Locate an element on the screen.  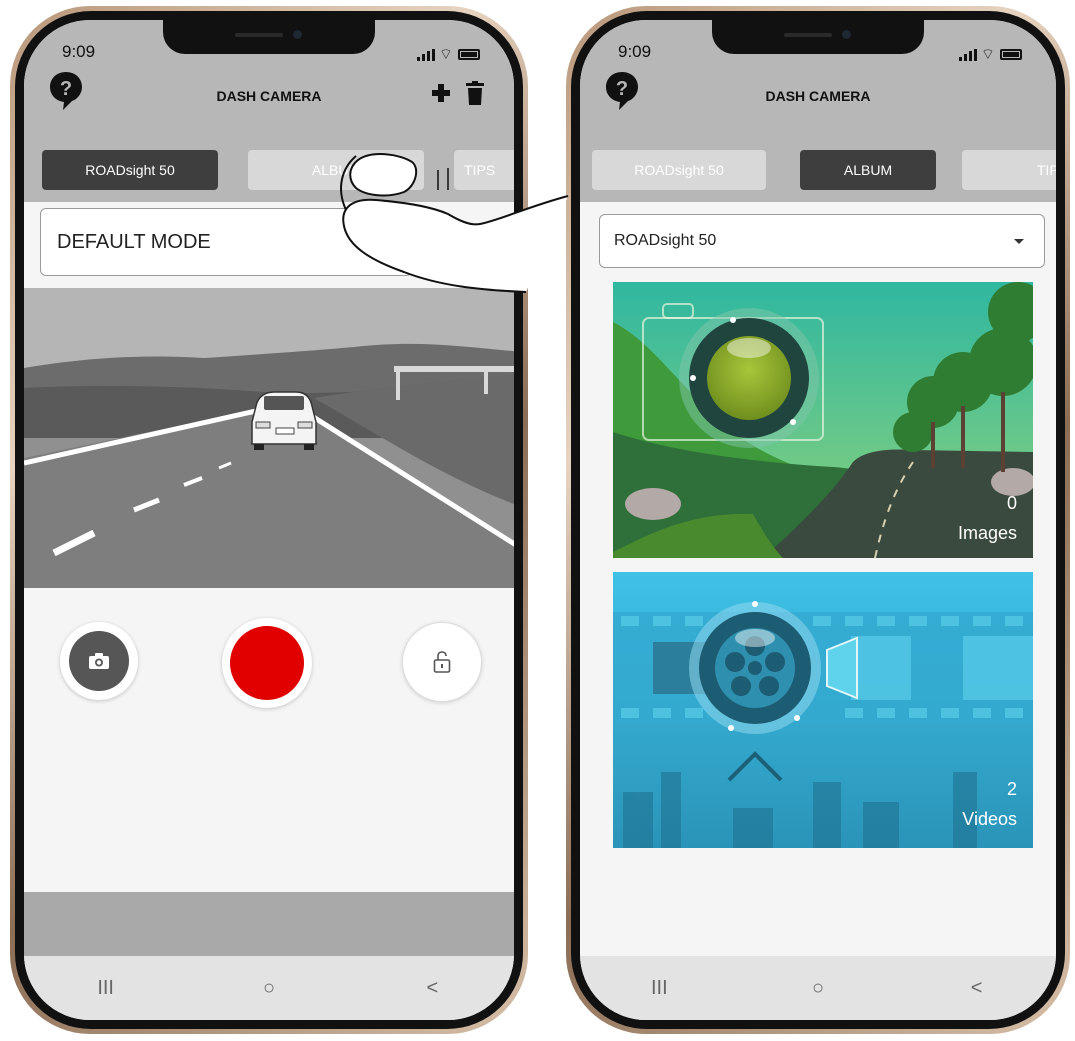
device-select-value: ROADsight 50 is located at coordinates (665, 240).